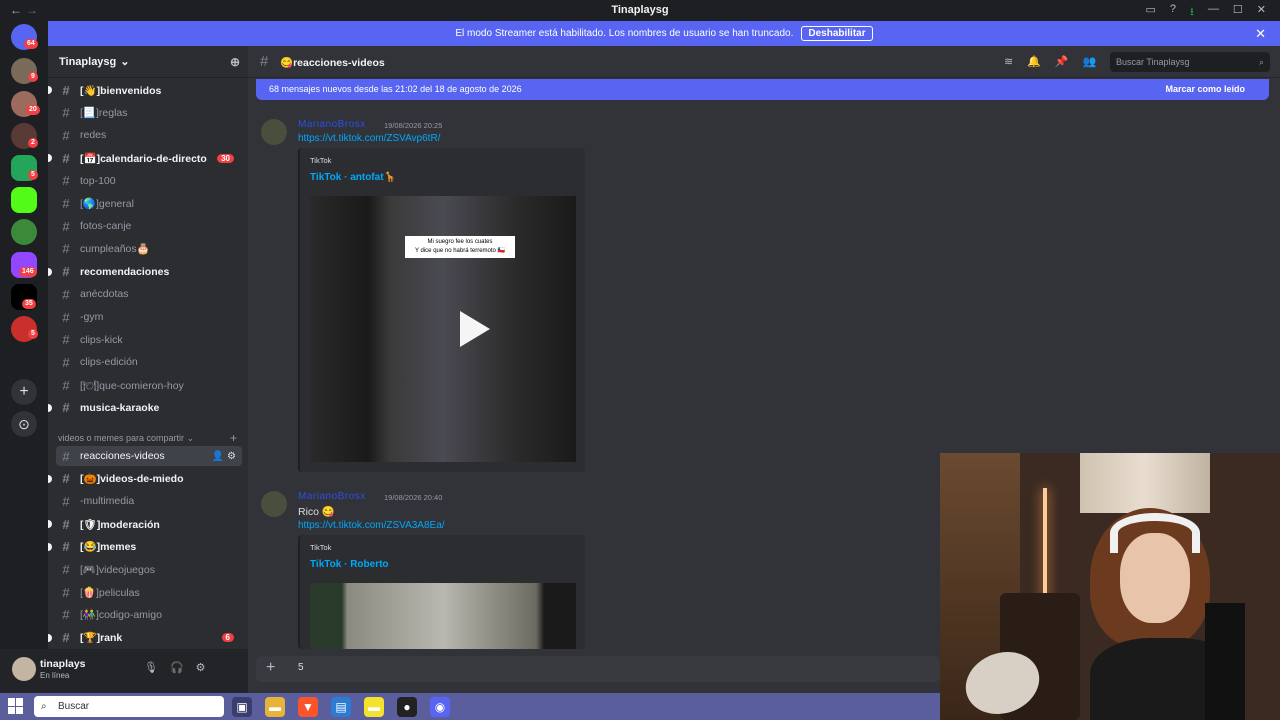 The height and width of the screenshot is (720, 1280). What do you see at coordinates (149, 501) in the screenshot?
I see `channel-item: # -multimedia` at bounding box center [149, 501].